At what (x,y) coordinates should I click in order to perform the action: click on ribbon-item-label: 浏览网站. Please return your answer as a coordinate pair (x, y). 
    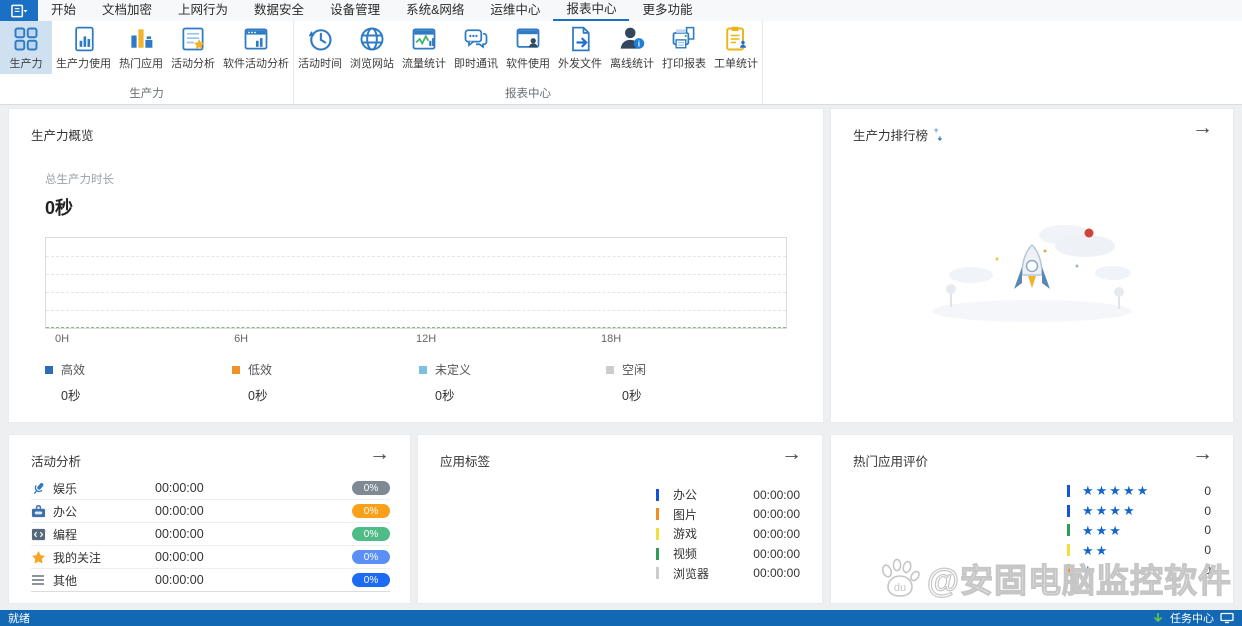
    Looking at the image, I should click on (372, 64).